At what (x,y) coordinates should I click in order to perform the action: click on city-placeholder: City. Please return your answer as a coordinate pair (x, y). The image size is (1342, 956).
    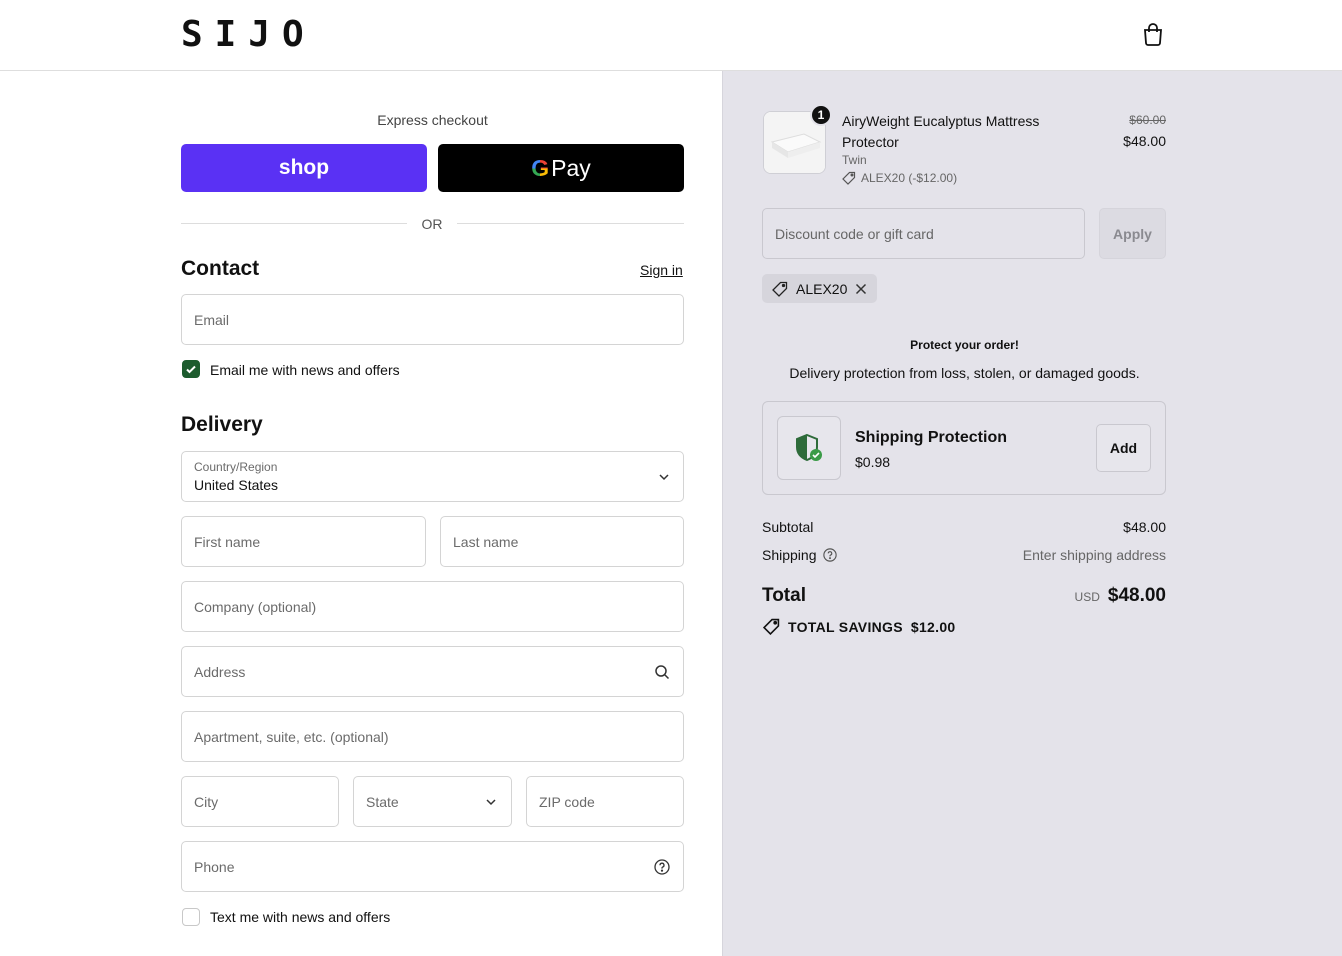
    Looking at the image, I should click on (206, 802).